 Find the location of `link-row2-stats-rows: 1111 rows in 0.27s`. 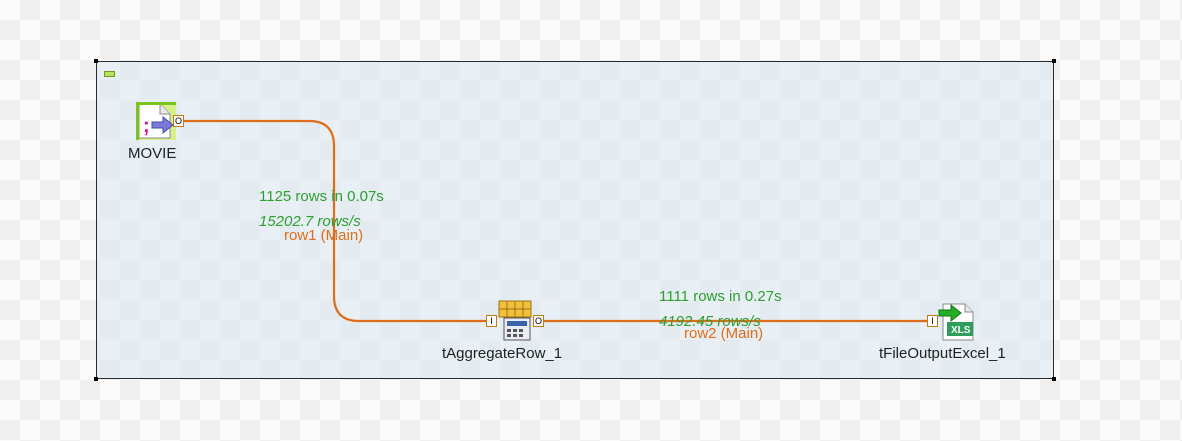

link-row2-stats-rows: 1111 rows in 0.27s is located at coordinates (720, 296).